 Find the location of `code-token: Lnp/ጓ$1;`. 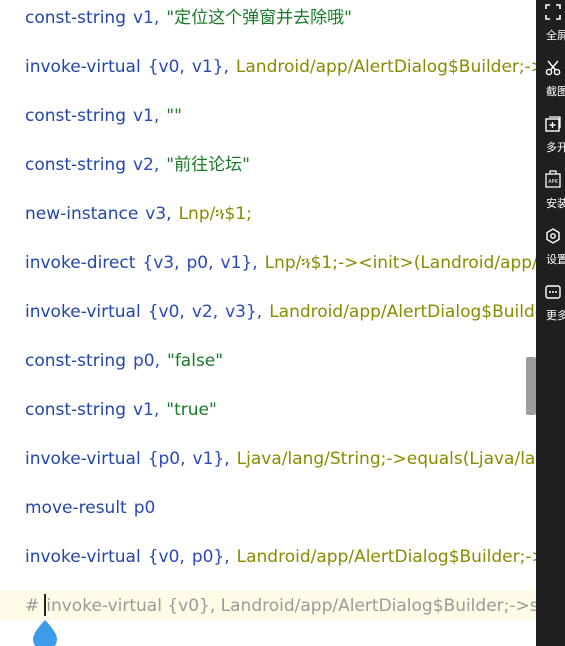

code-token: Lnp/ጓ$1; is located at coordinates (215, 214).